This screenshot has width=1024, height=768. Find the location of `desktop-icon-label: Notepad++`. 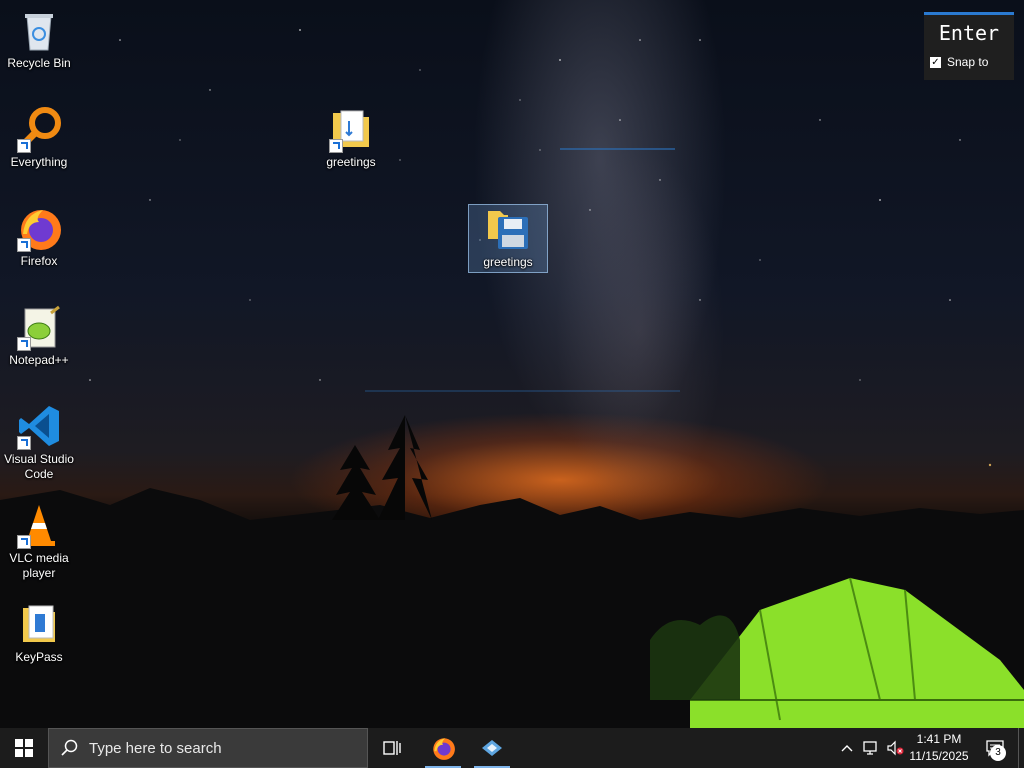

desktop-icon-label: Notepad++ is located at coordinates (39, 360).